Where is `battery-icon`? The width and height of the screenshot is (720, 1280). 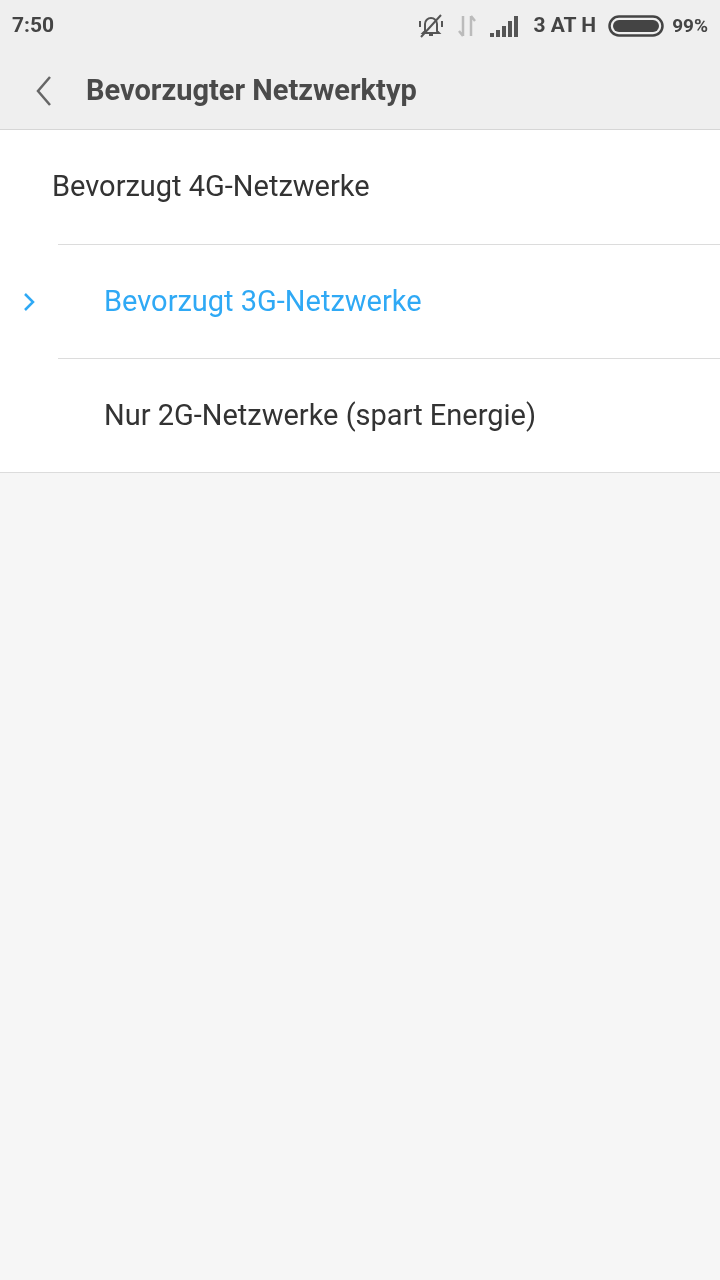 battery-icon is located at coordinates (636, 26).